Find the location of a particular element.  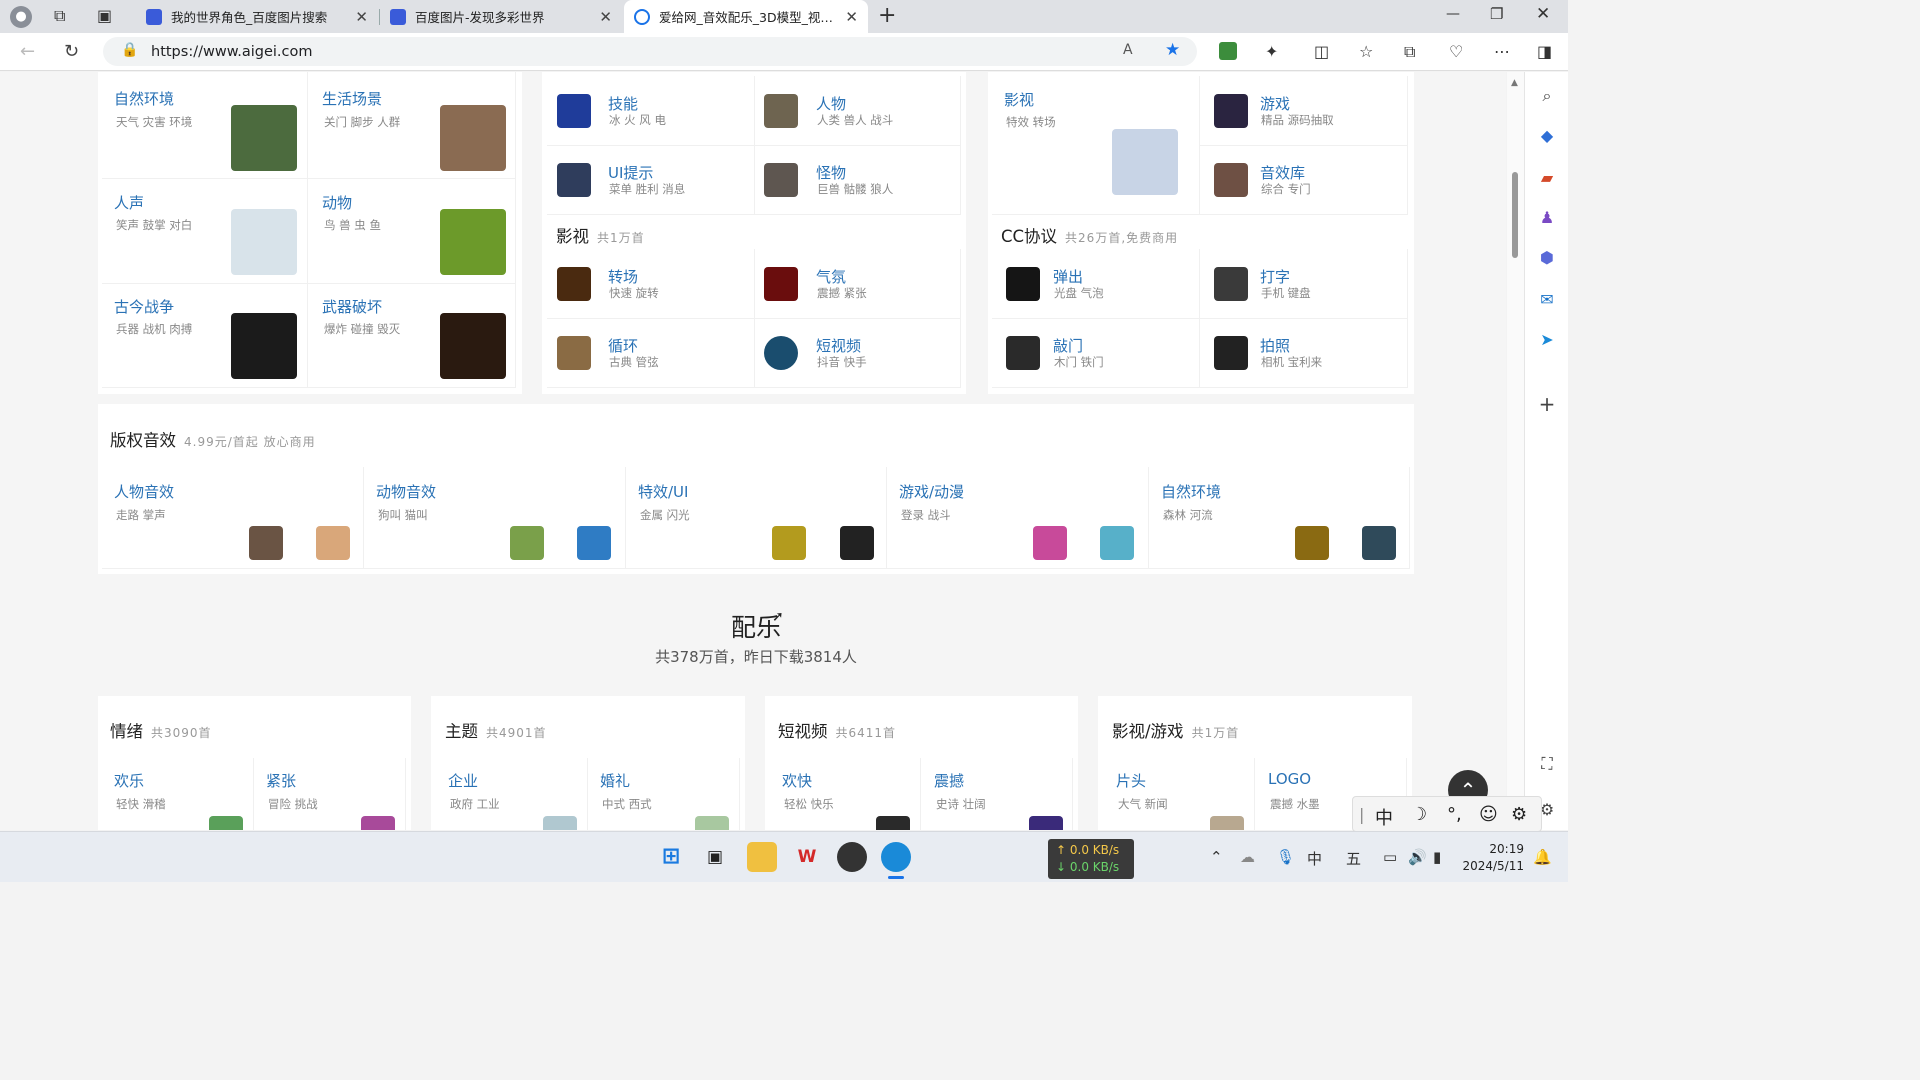

app-icon is located at coordinates (852, 857).